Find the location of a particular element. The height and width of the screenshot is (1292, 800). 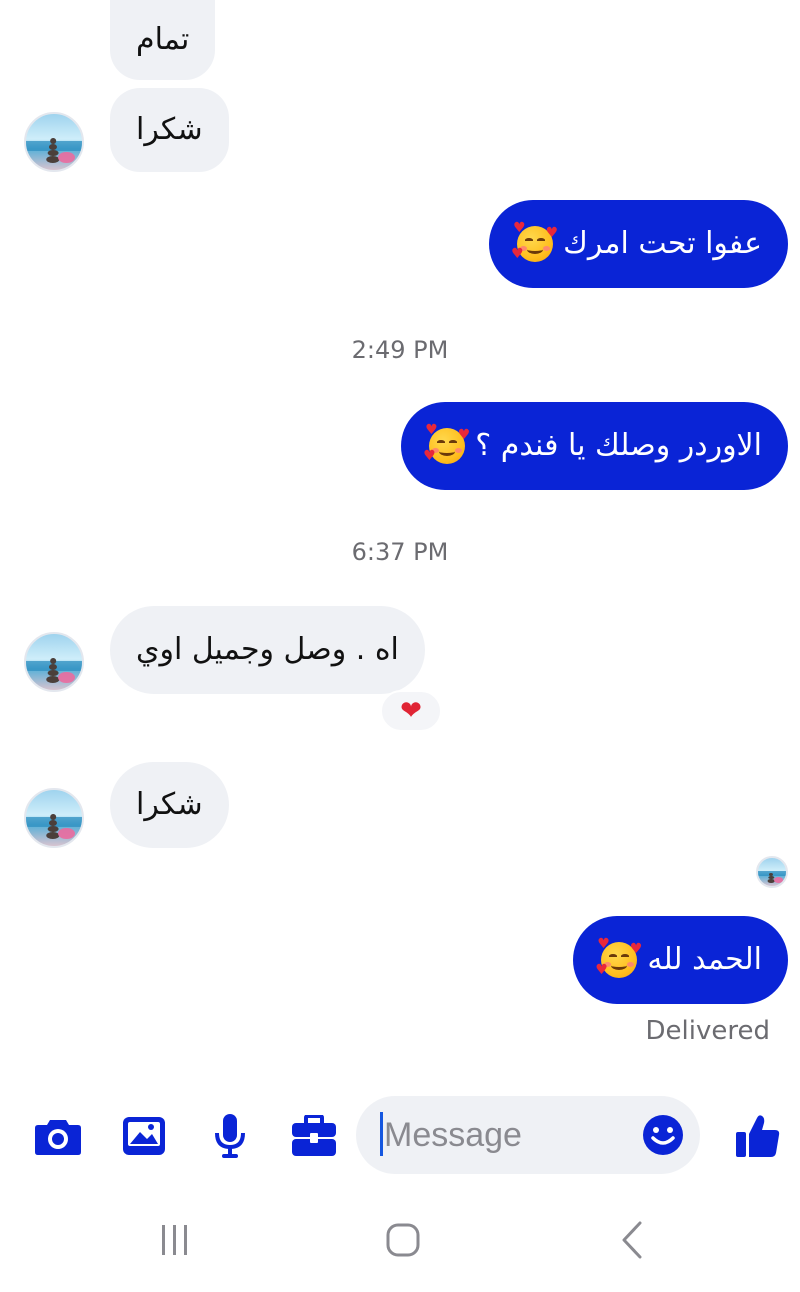

emoji-icon is located at coordinates (663, 1135).